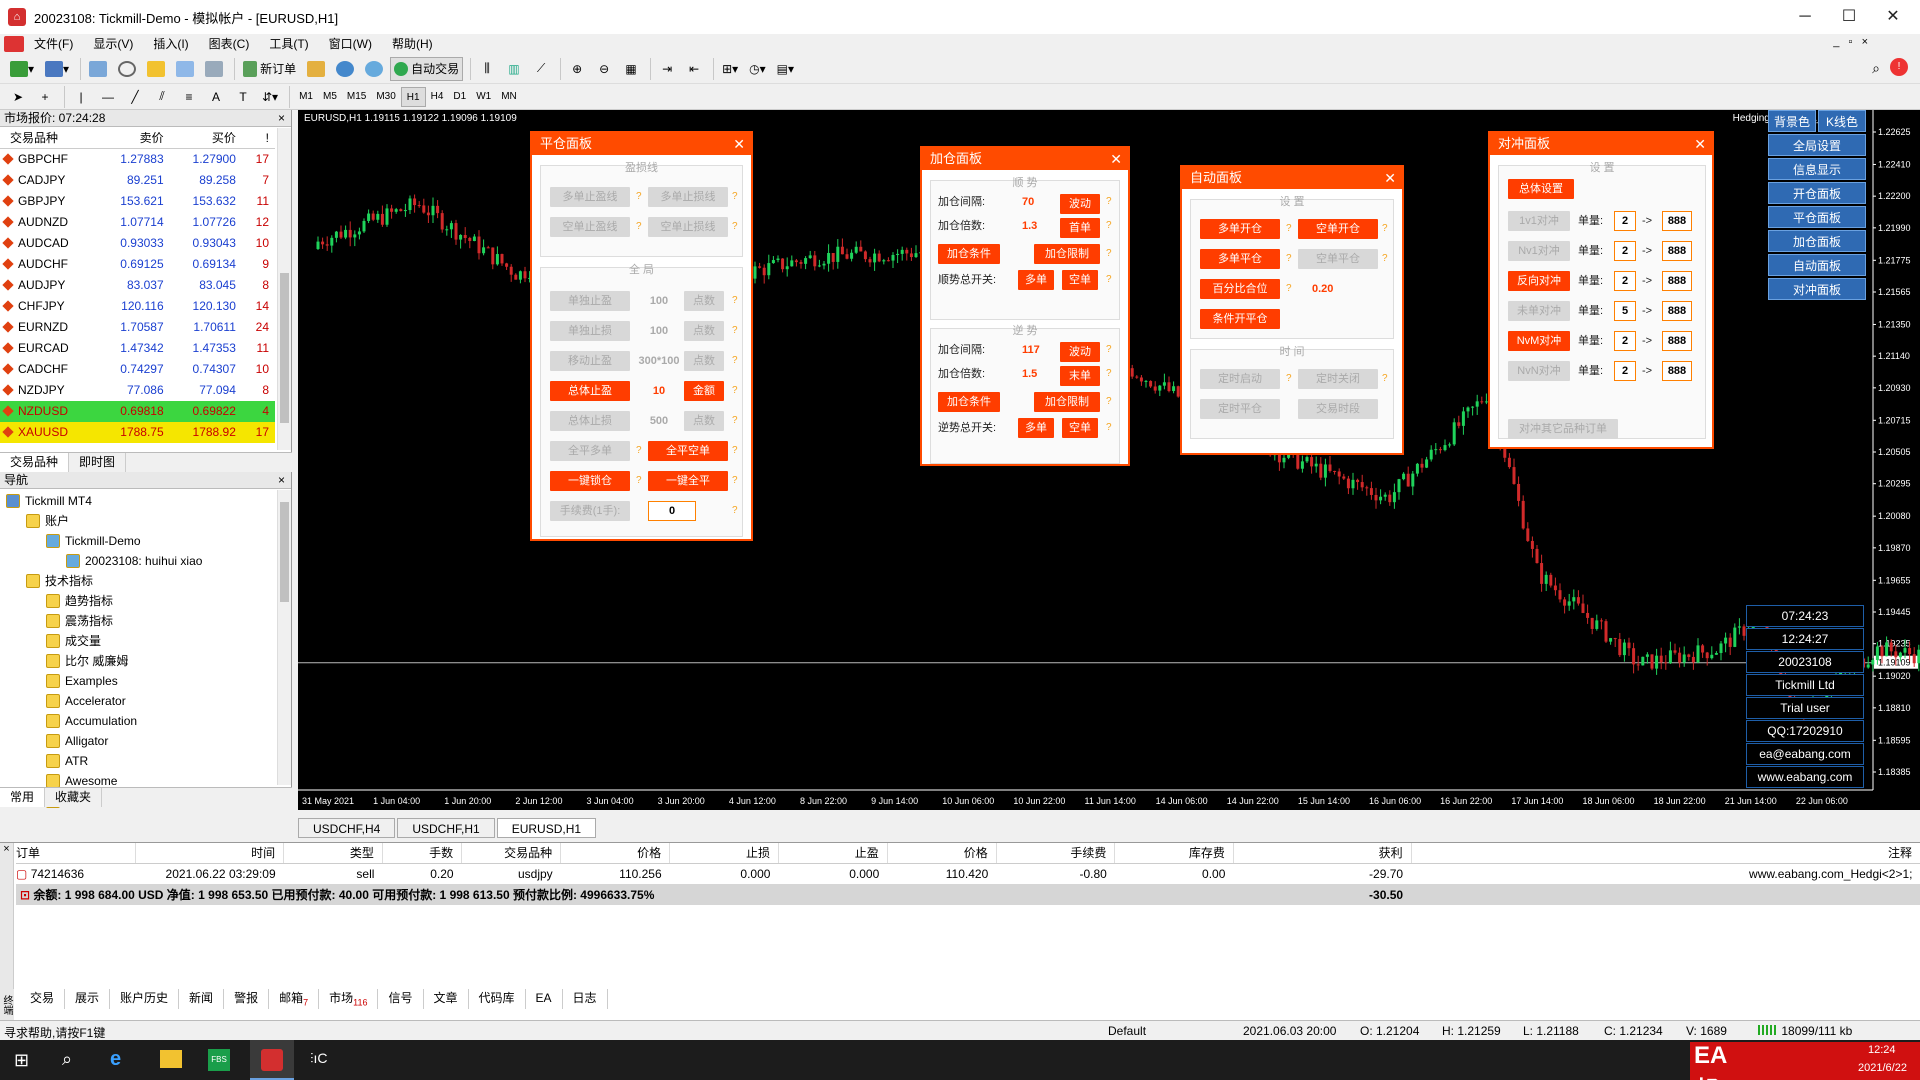 Image resolution: width=1920 pixels, height=1080 pixels. What do you see at coordinates (162, 97) in the screenshot?
I see `channel-icon: ⫽` at bounding box center [162, 97].